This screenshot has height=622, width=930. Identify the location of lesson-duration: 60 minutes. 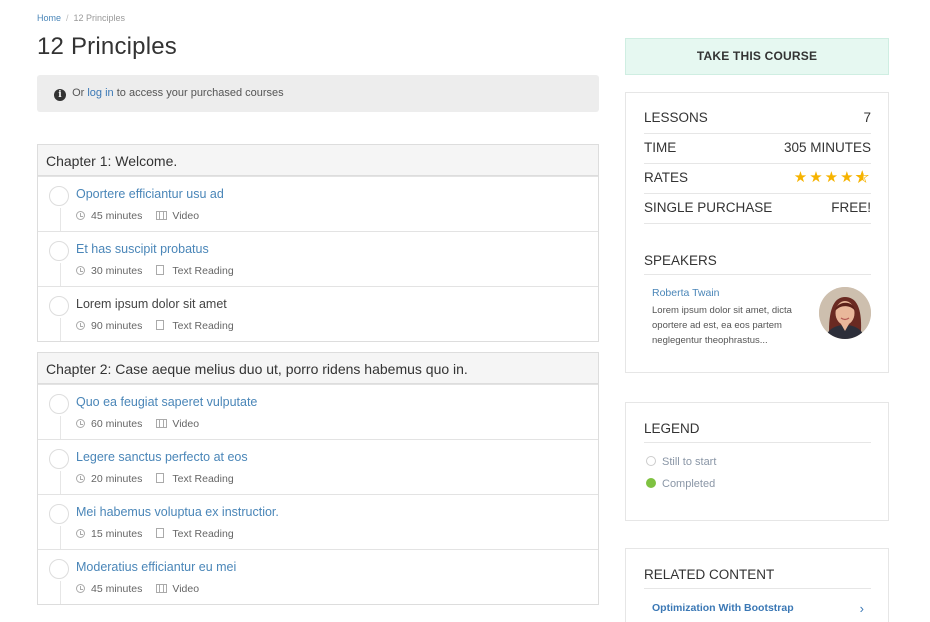
(117, 424).